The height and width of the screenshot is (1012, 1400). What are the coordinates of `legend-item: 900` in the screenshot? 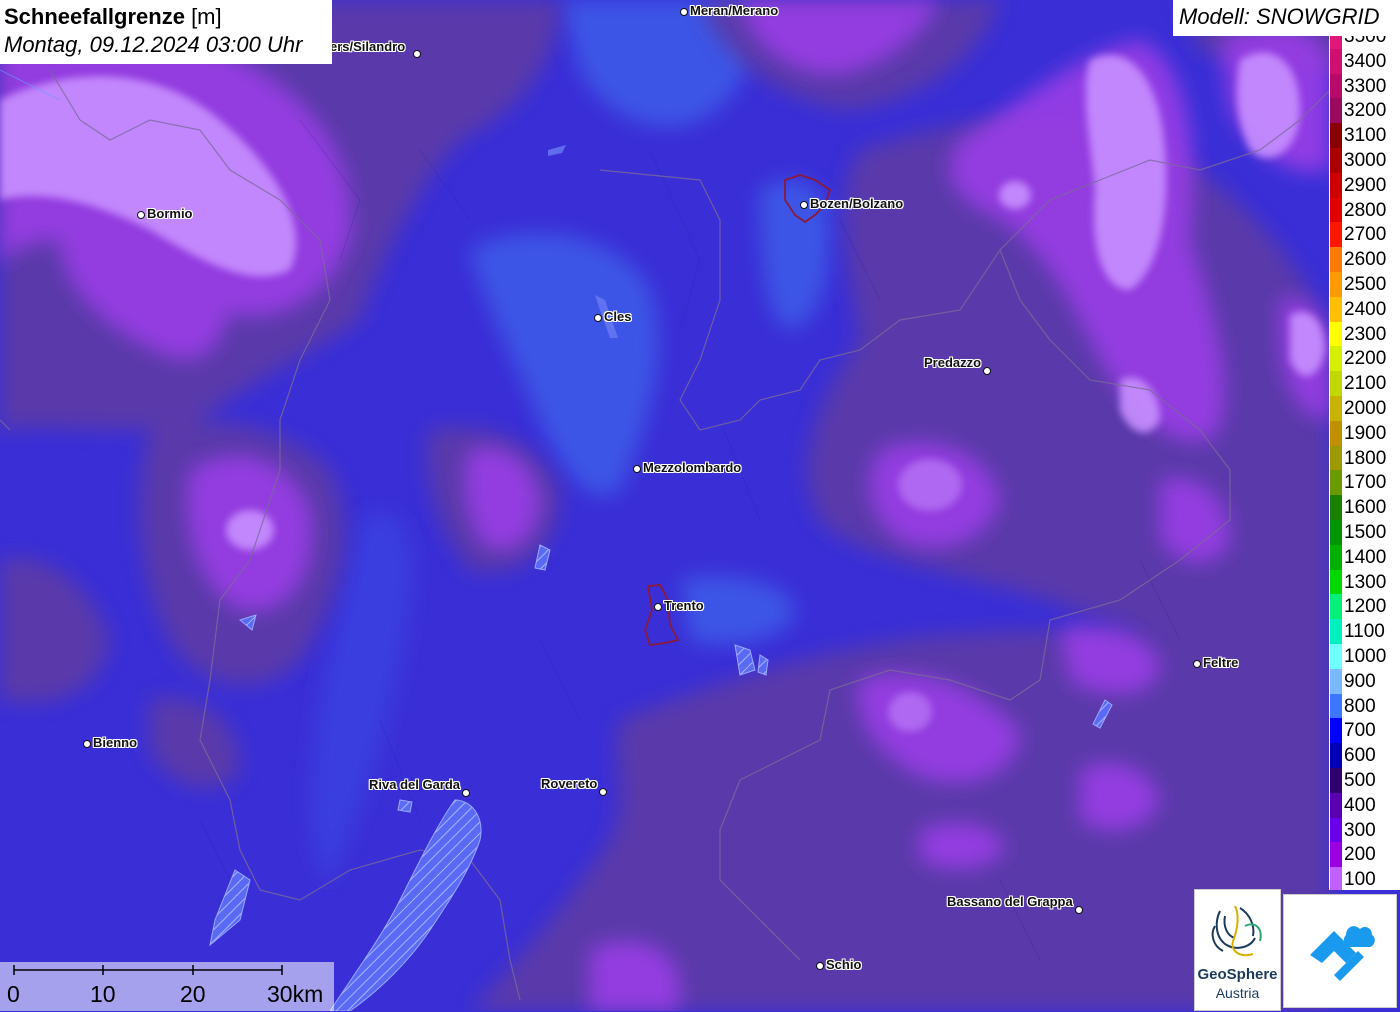 It's located at (1364, 681).